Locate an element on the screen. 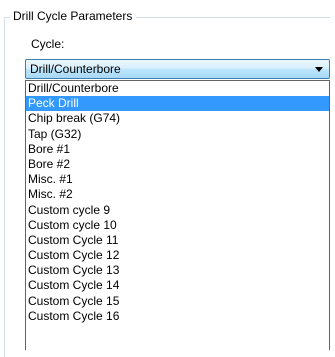 The height and width of the screenshot is (357, 335). cycle-option: Drill/Counterbore is located at coordinates (177, 88).